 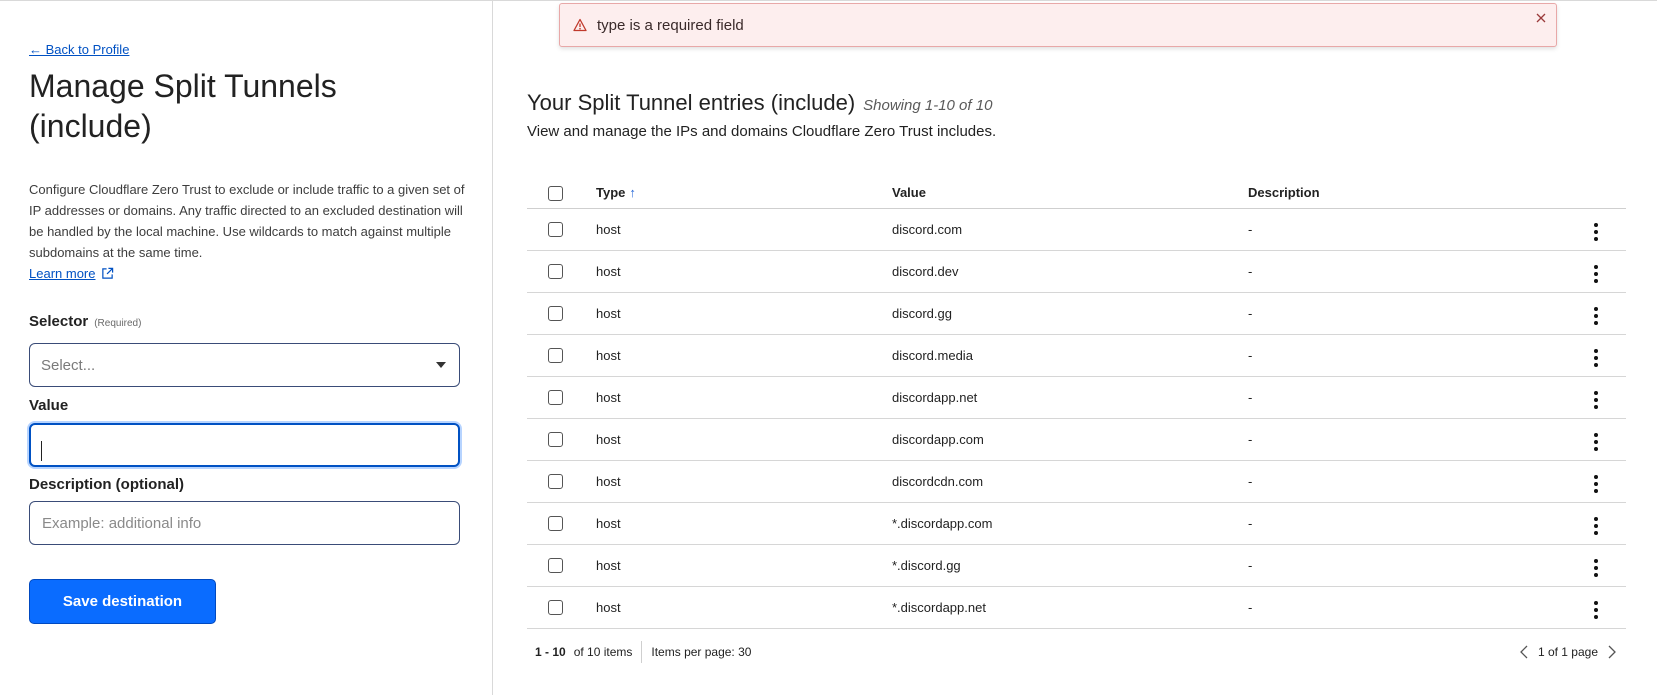 I want to click on table-row: host discordapp.net -, so click(x=1076, y=397).